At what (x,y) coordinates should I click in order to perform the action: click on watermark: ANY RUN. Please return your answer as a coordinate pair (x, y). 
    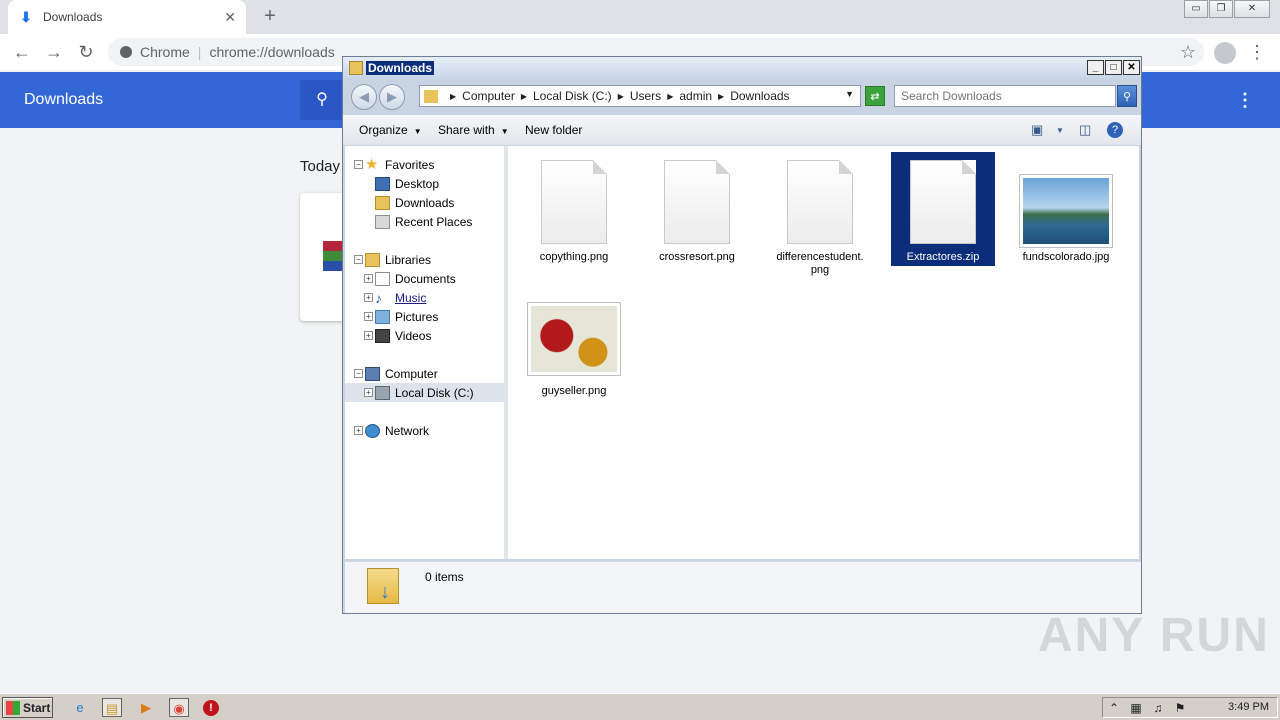
    Looking at the image, I should click on (1154, 635).